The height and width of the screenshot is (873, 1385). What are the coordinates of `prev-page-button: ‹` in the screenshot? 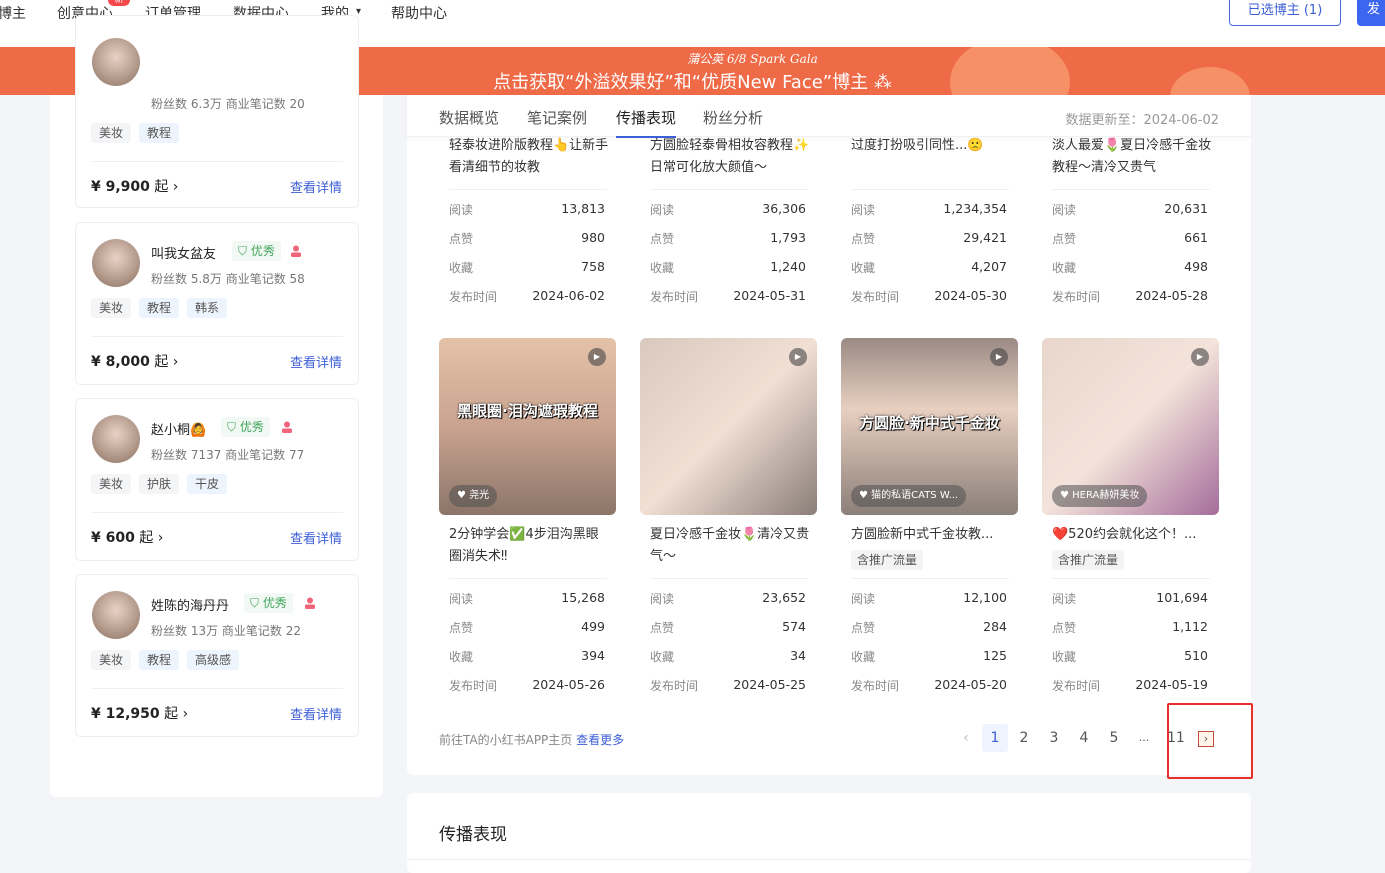 It's located at (966, 738).